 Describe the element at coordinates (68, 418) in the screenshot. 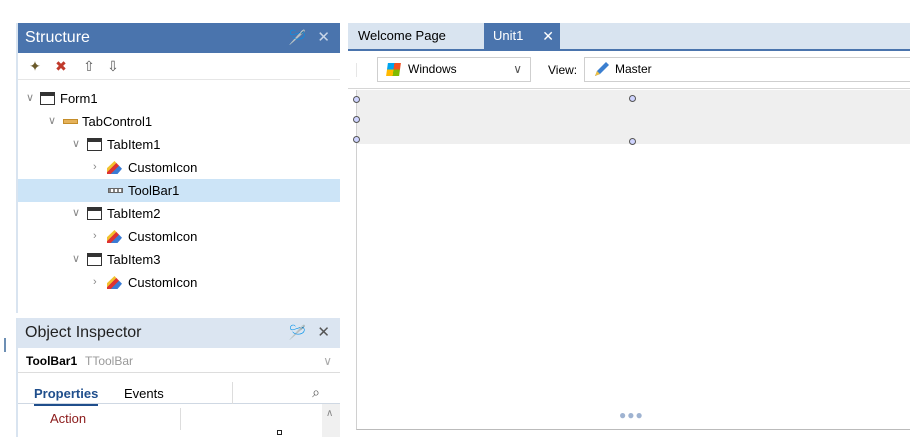

I see `property-name: Action` at that location.